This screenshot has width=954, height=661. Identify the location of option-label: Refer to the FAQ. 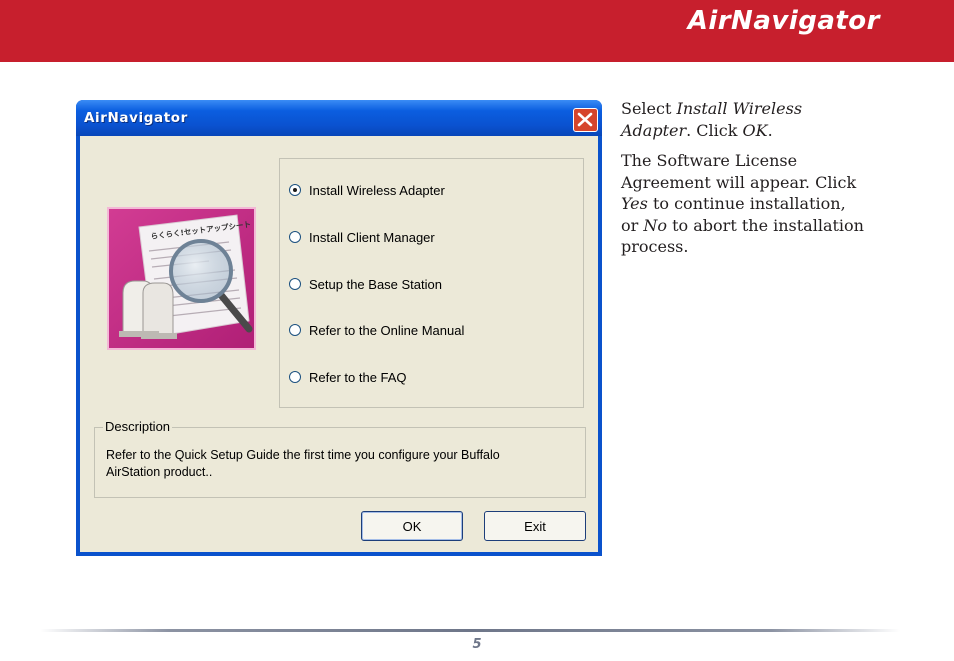
(358, 377).